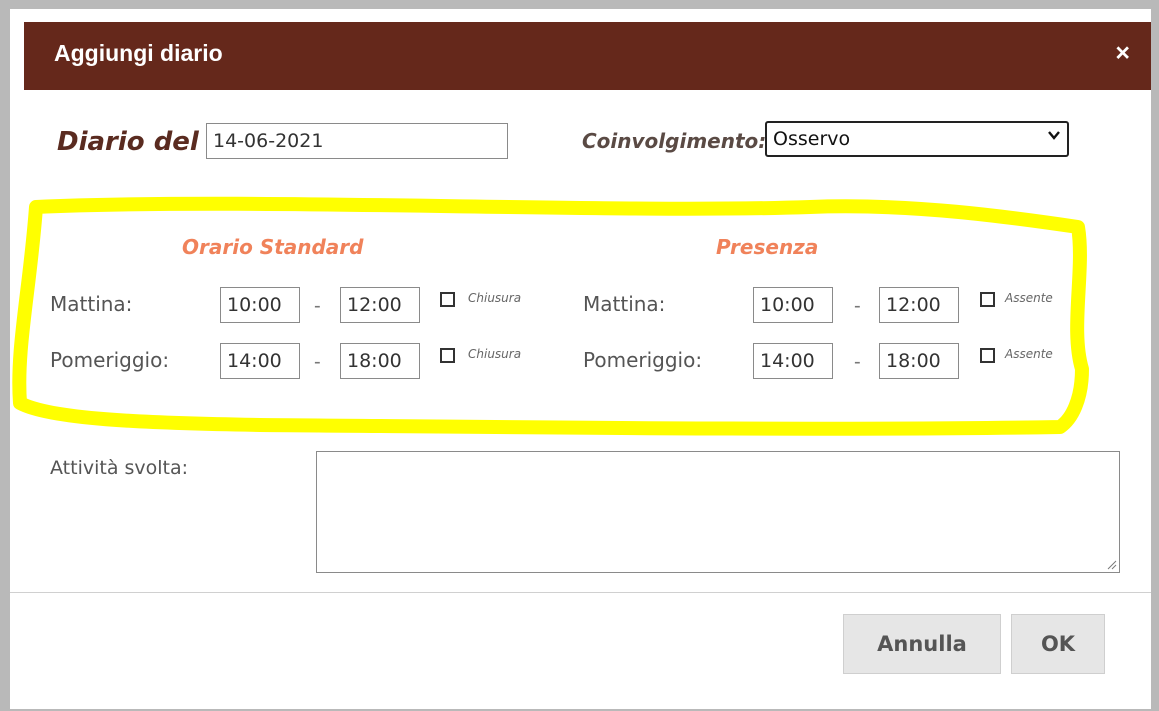 The image size is (1159, 711). What do you see at coordinates (260, 305) in the screenshot?
I see `standard-mattina-from-input` at bounding box center [260, 305].